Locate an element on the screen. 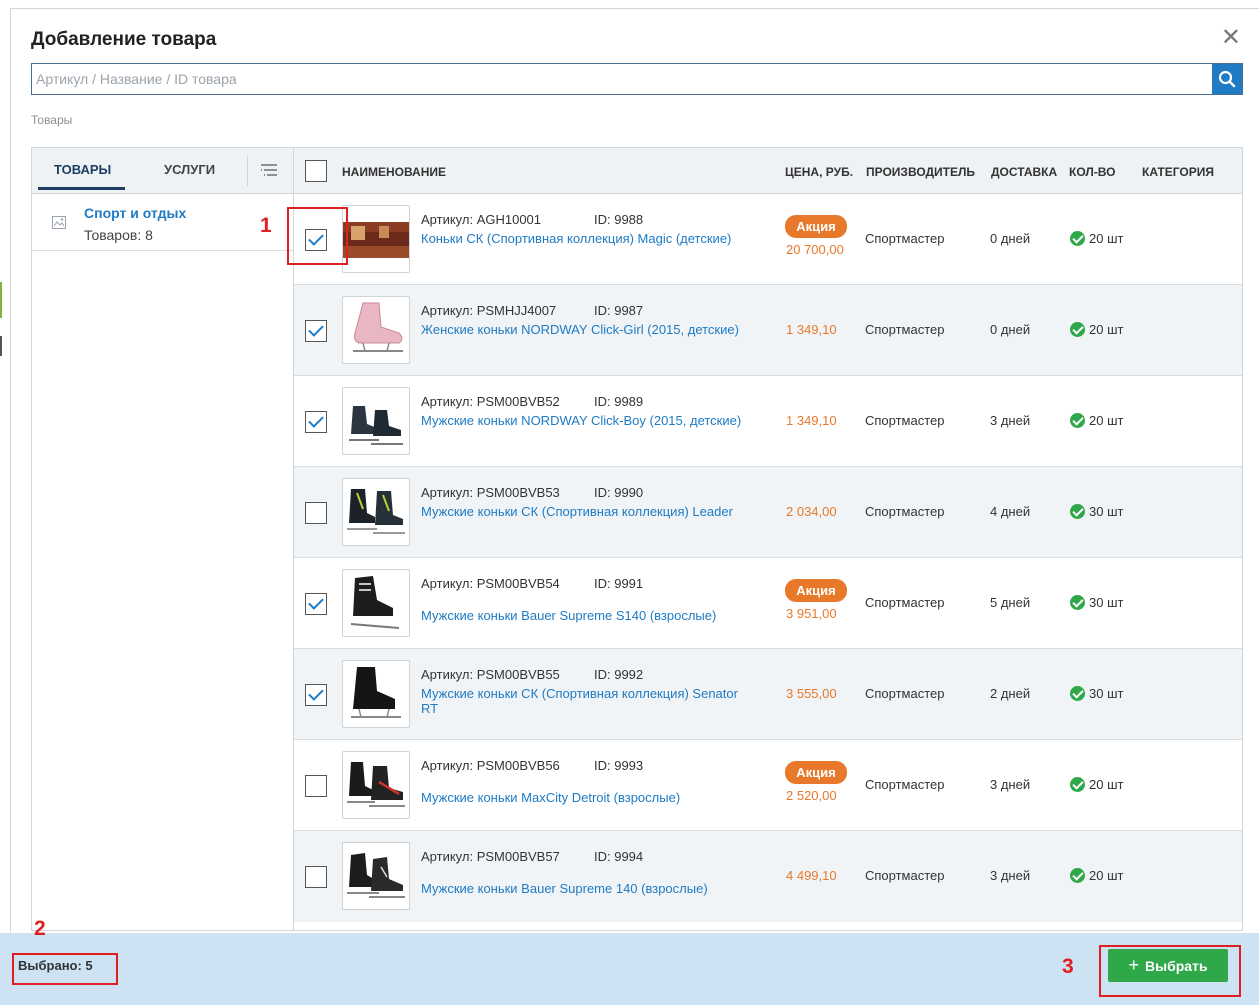 The width and height of the screenshot is (1259, 1005). product-price: 4 499,10 is located at coordinates (811, 875).